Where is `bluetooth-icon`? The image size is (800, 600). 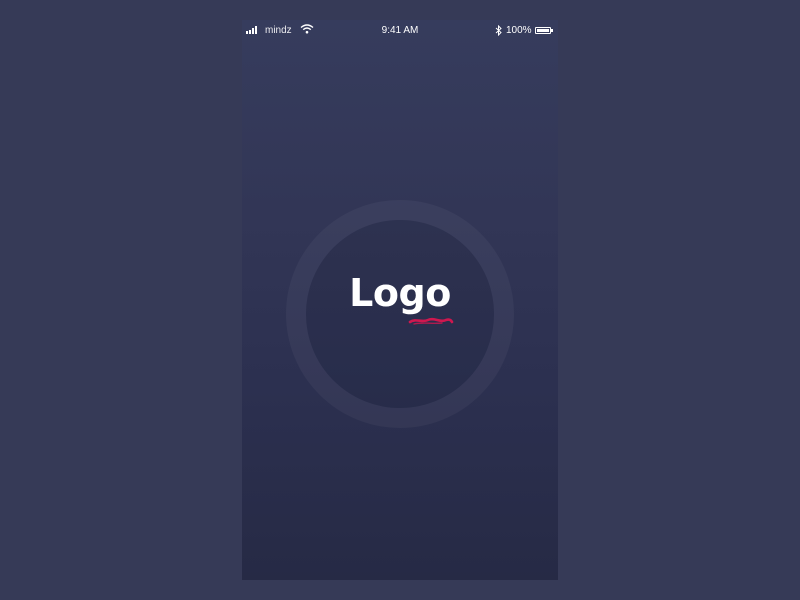
bluetooth-icon is located at coordinates (498, 30).